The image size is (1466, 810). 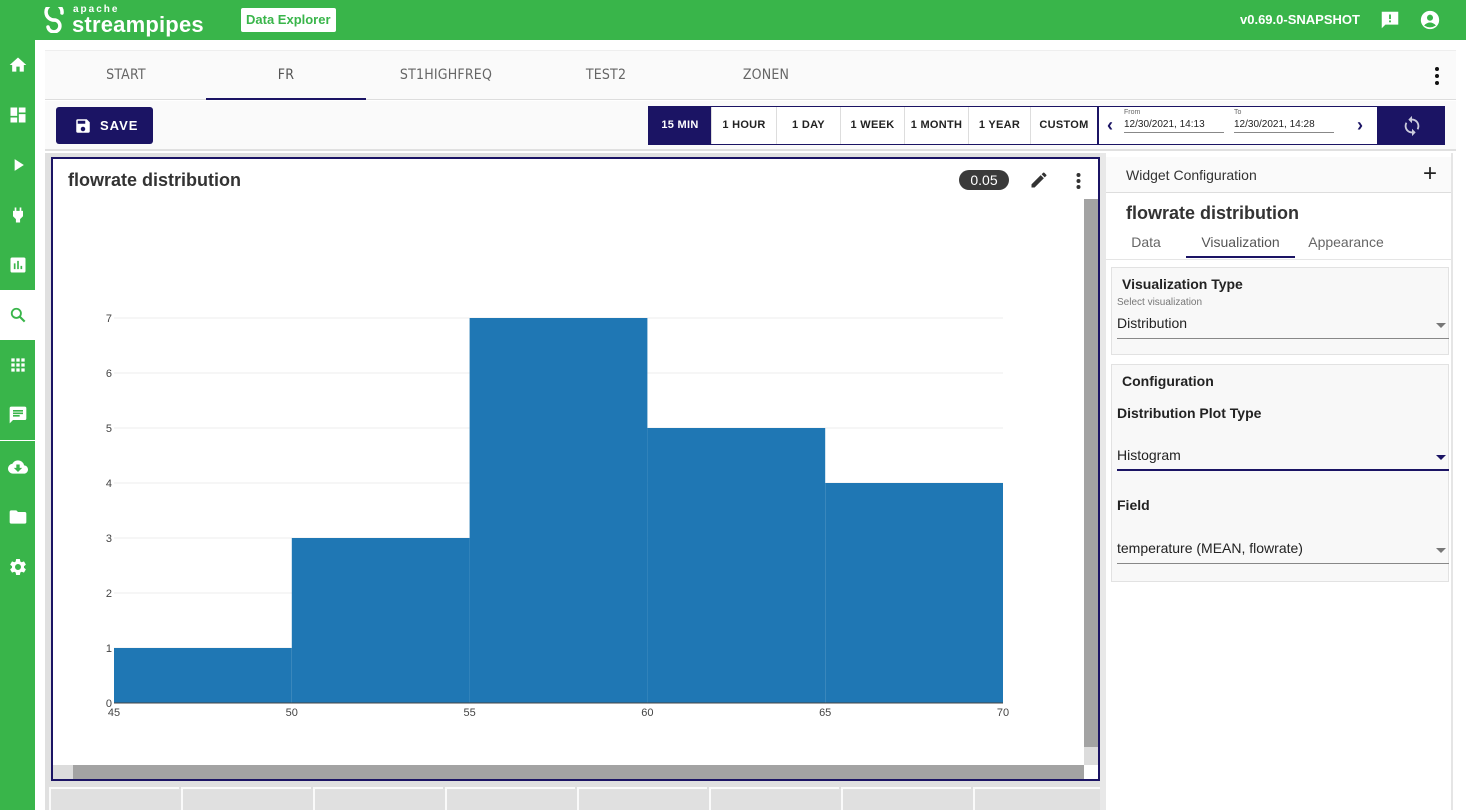 I want to click on bar-chart-icon, so click(x=17, y=265).